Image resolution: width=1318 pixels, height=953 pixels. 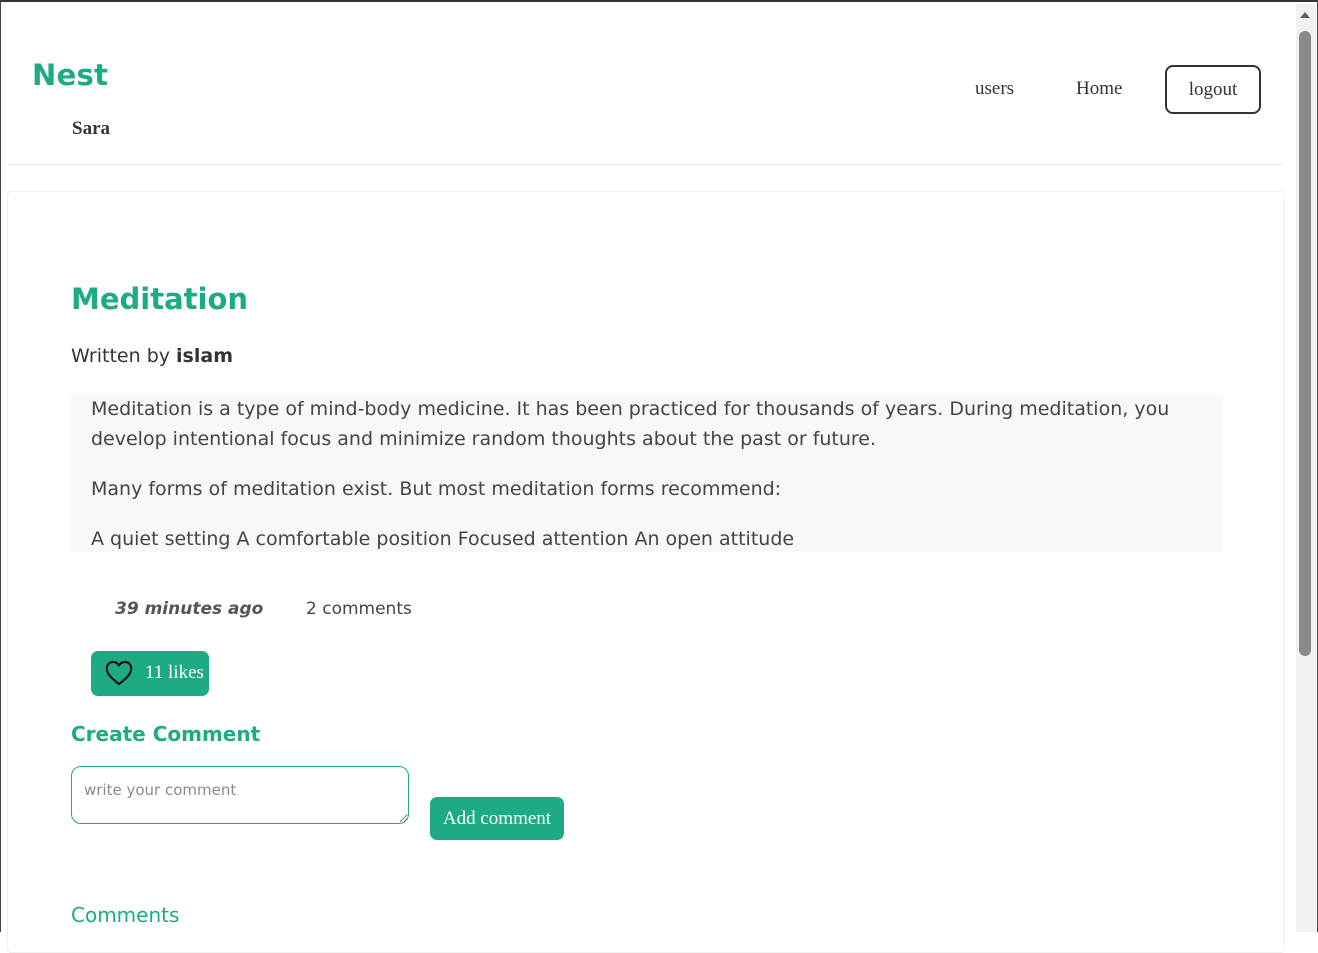 I want to click on author-prefix: Written by, so click(x=120, y=356).